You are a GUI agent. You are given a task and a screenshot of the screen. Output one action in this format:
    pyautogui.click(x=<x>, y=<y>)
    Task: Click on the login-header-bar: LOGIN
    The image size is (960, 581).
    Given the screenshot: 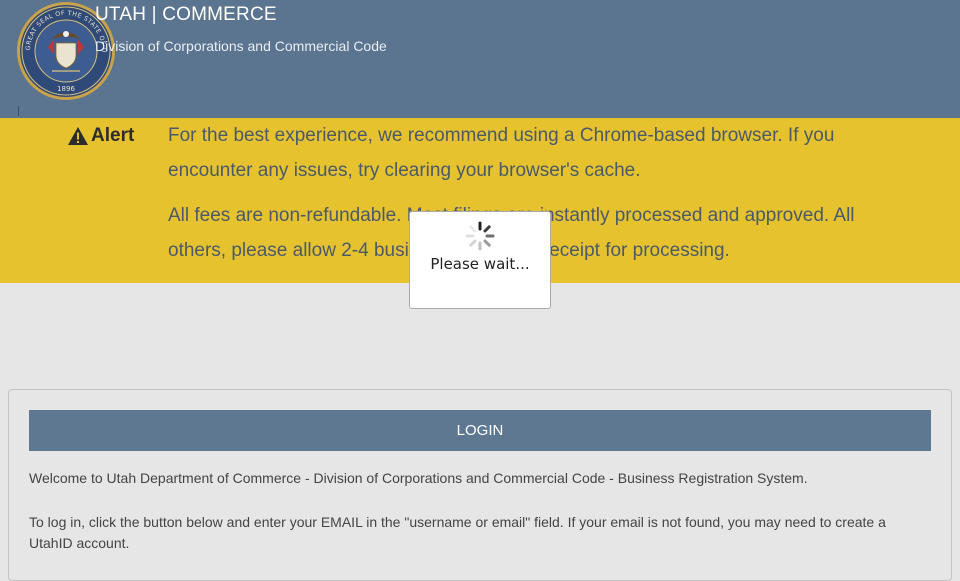 What is the action you would take?
    pyautogui.click(x=480, y=430)
    